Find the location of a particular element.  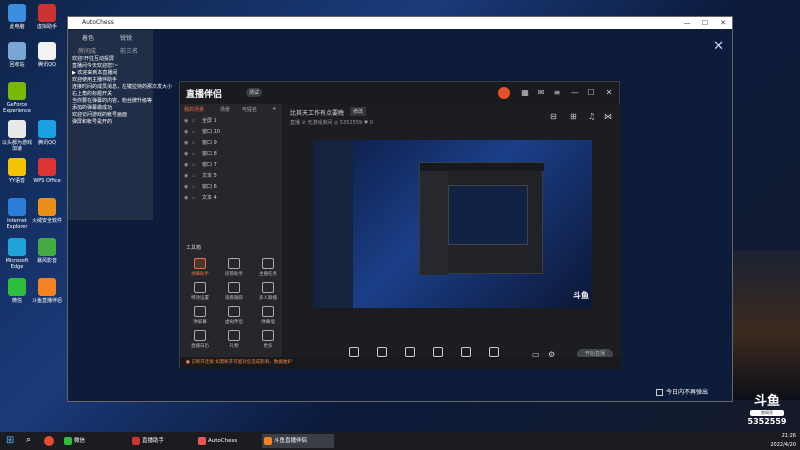

desktop-icon: 火绒安全软件 is located at coordinates (47, 211).